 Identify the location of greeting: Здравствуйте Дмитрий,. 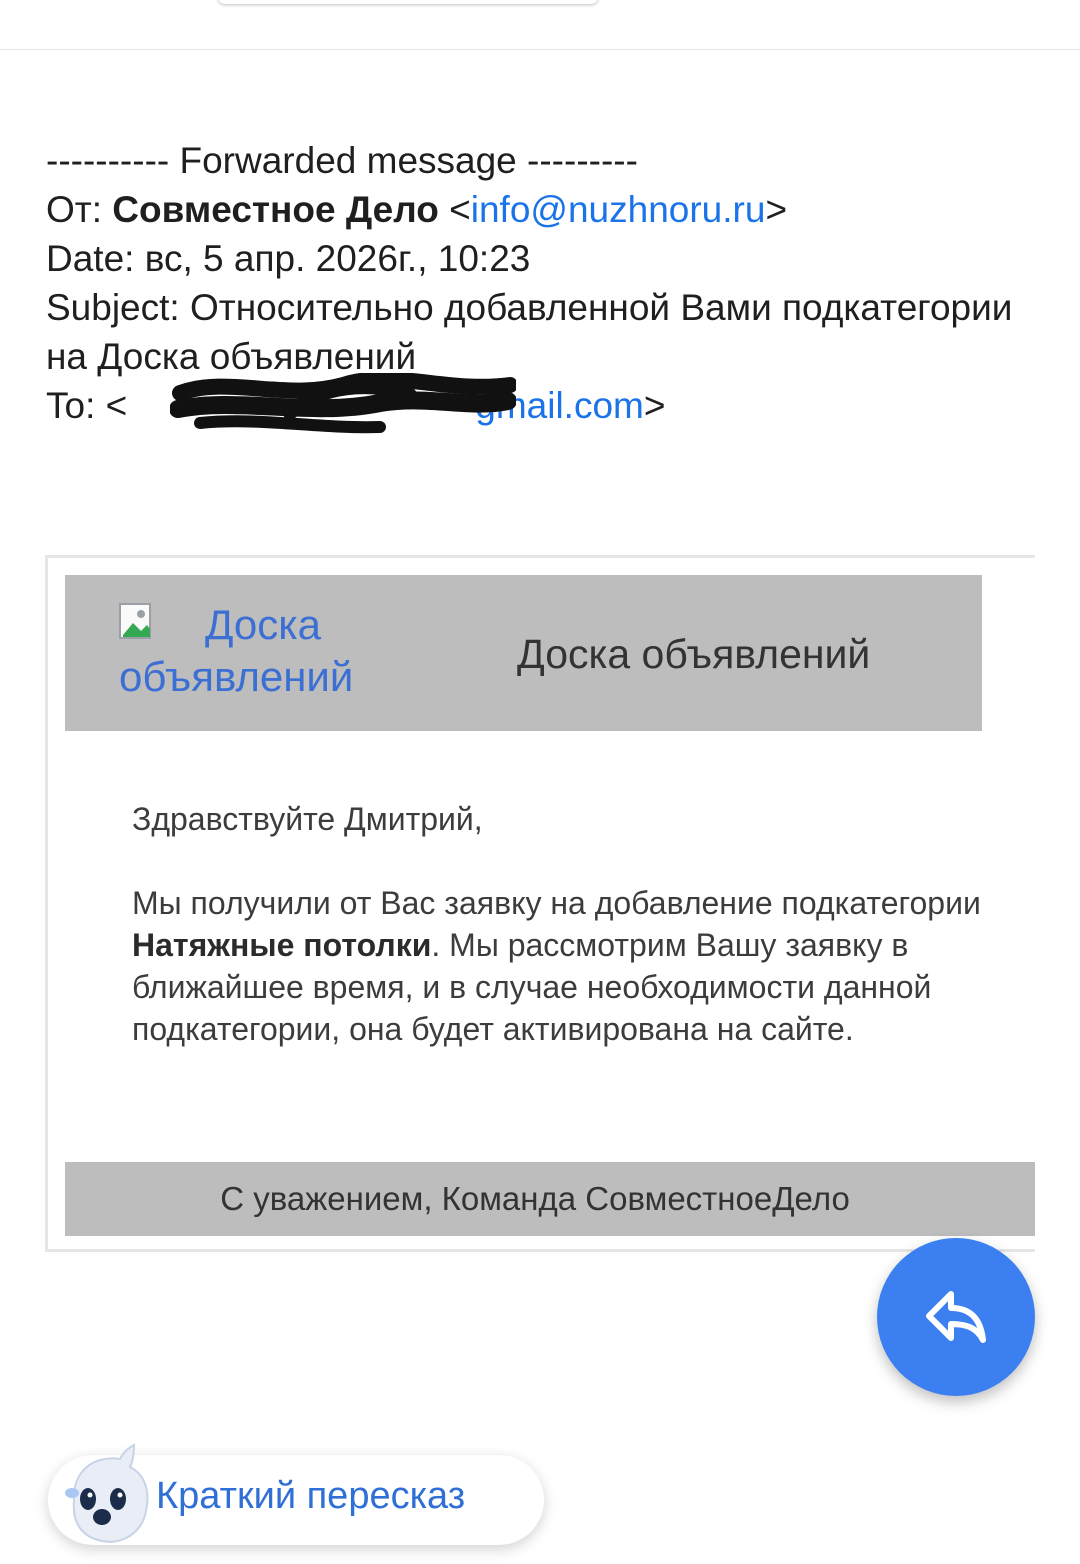
(307, 819).